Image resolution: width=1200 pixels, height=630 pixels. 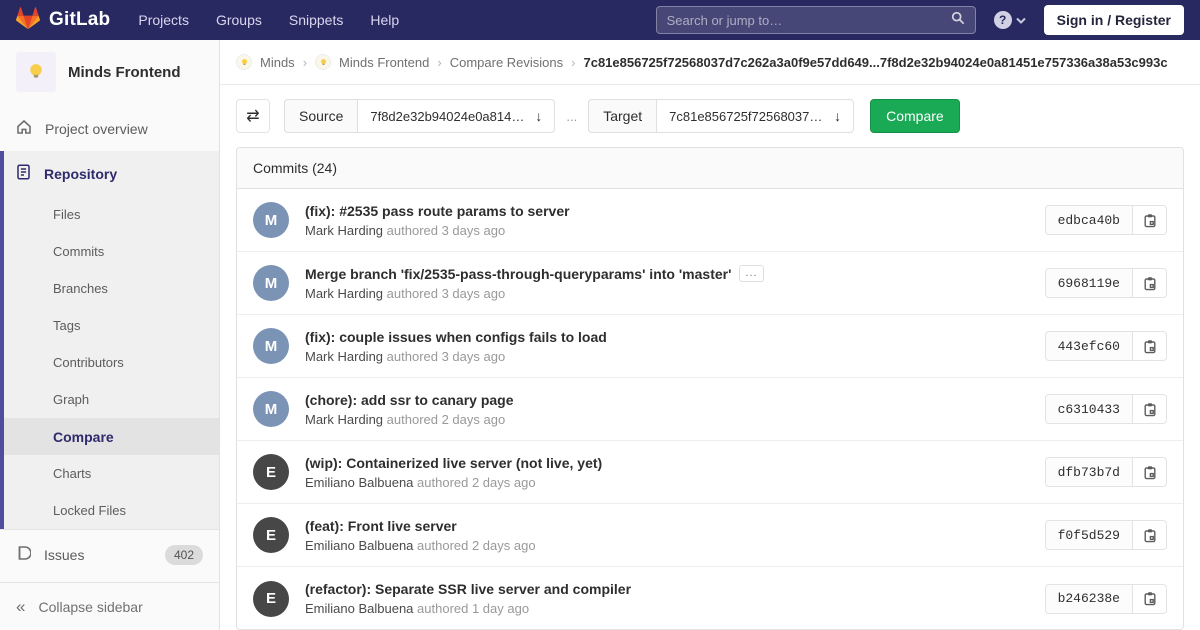 What do you see at coordinates (109, 214) in the screenshot?
I see `sidebar-item-files: Files` at bounding box center [109, 214].